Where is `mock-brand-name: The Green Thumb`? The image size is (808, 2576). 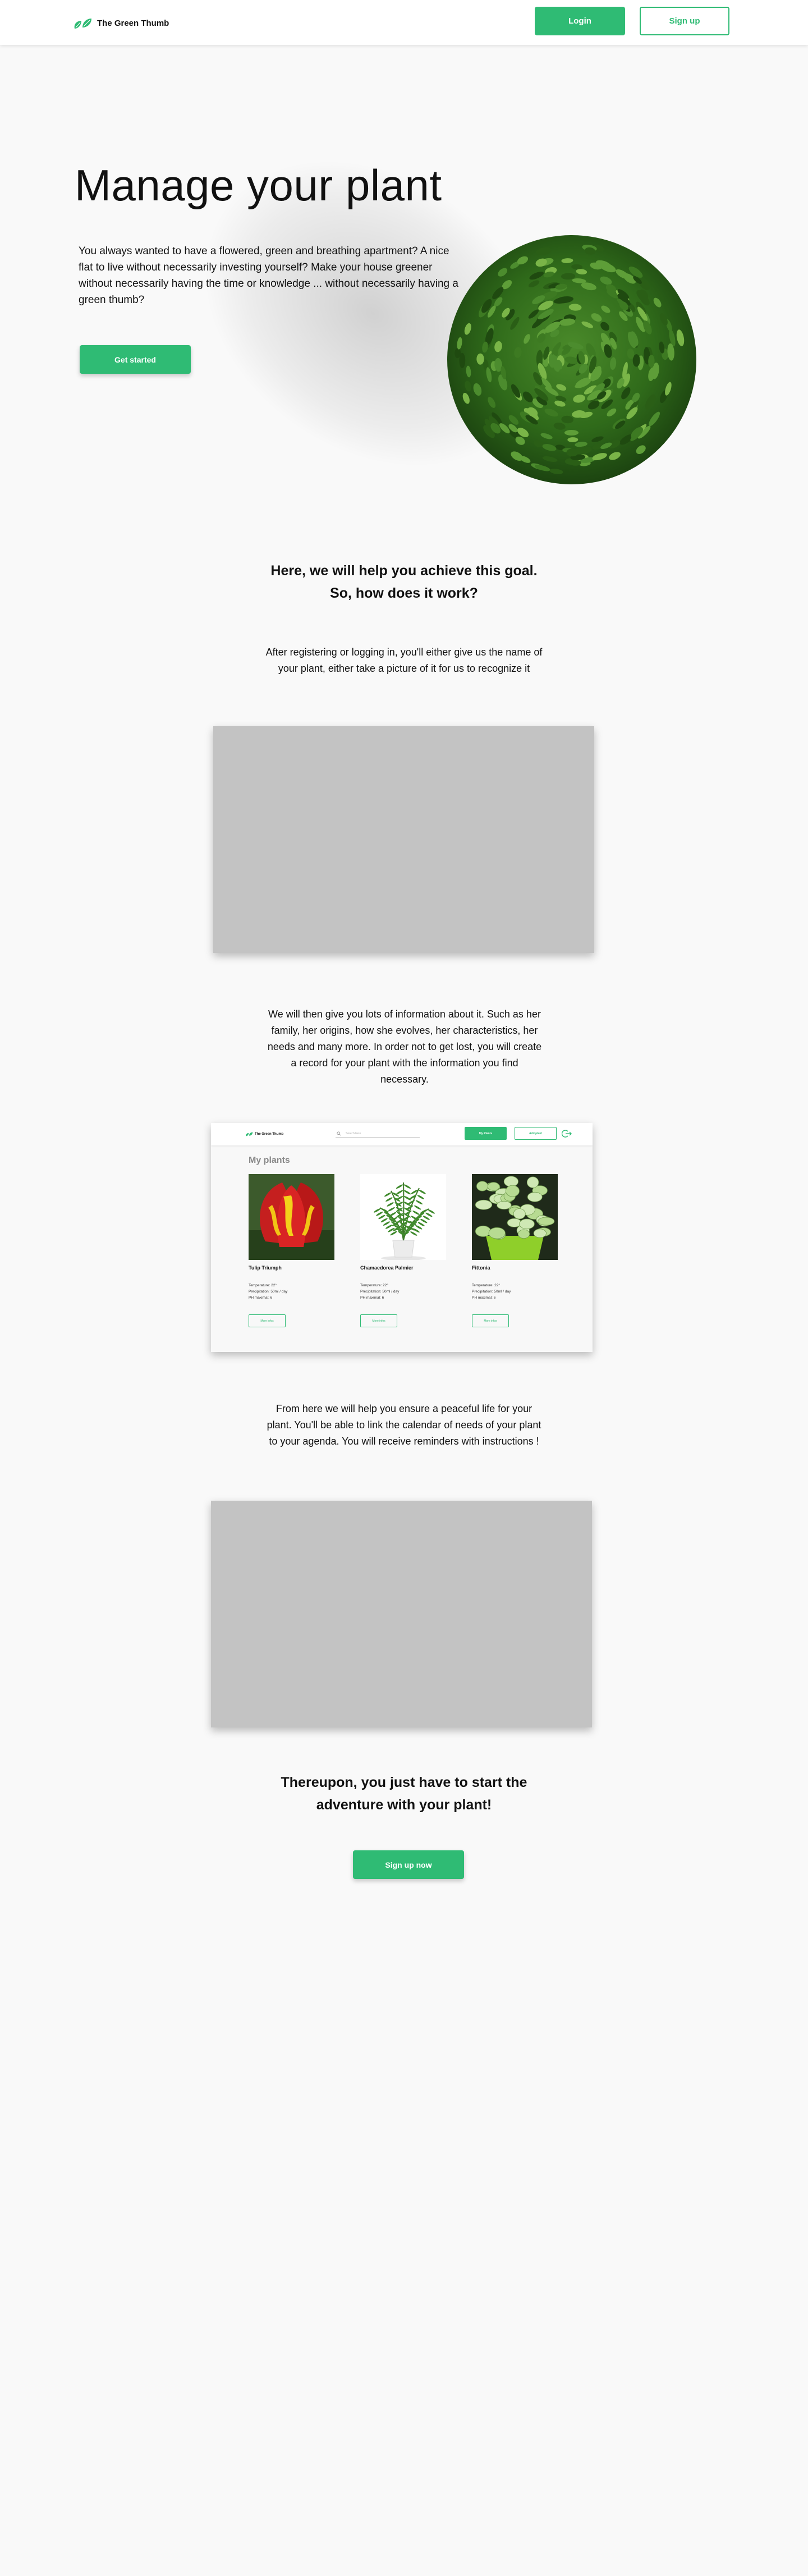
mock-brand-name: The Green Thumb is located at coordinates (269, 1134).